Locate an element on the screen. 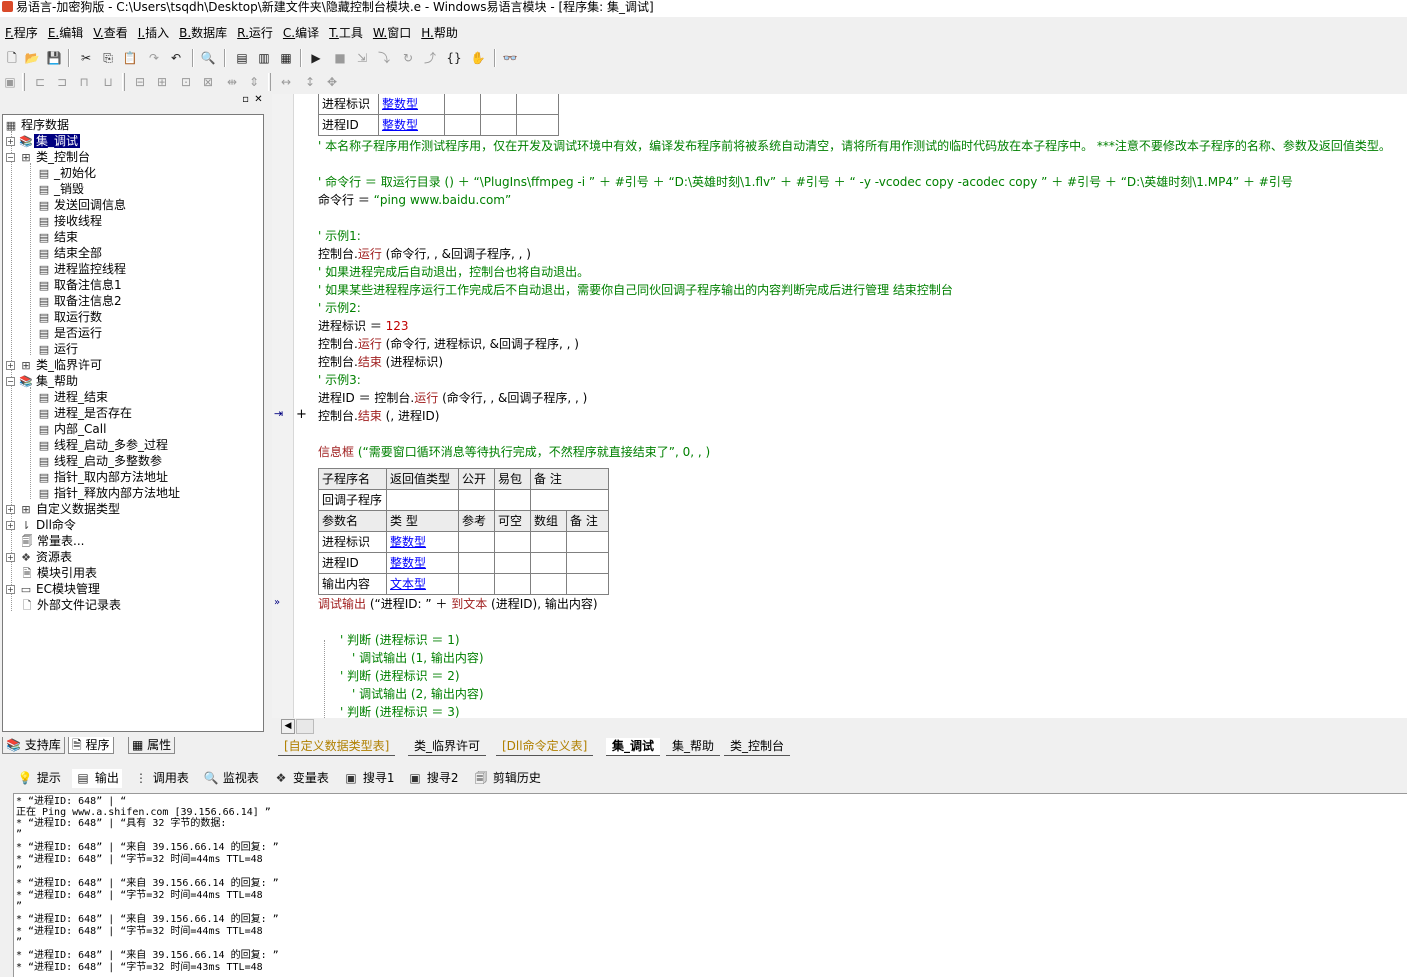 The width and height of the screenshot is (1407, 977). menu-window: W.窗口 is located at coordinates (392, 33).